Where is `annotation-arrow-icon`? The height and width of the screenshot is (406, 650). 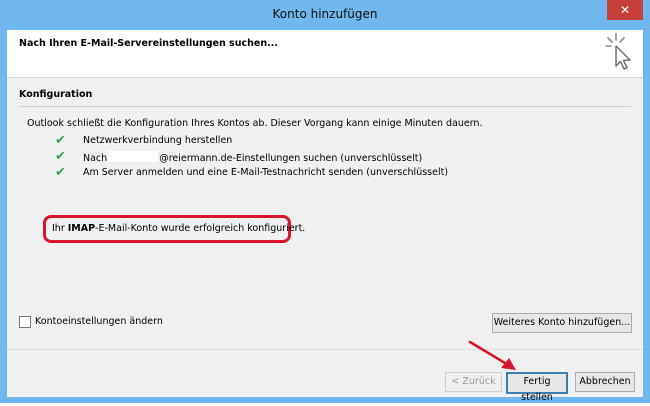
annotation-arrow-icon is located at coordinates (492, 355).